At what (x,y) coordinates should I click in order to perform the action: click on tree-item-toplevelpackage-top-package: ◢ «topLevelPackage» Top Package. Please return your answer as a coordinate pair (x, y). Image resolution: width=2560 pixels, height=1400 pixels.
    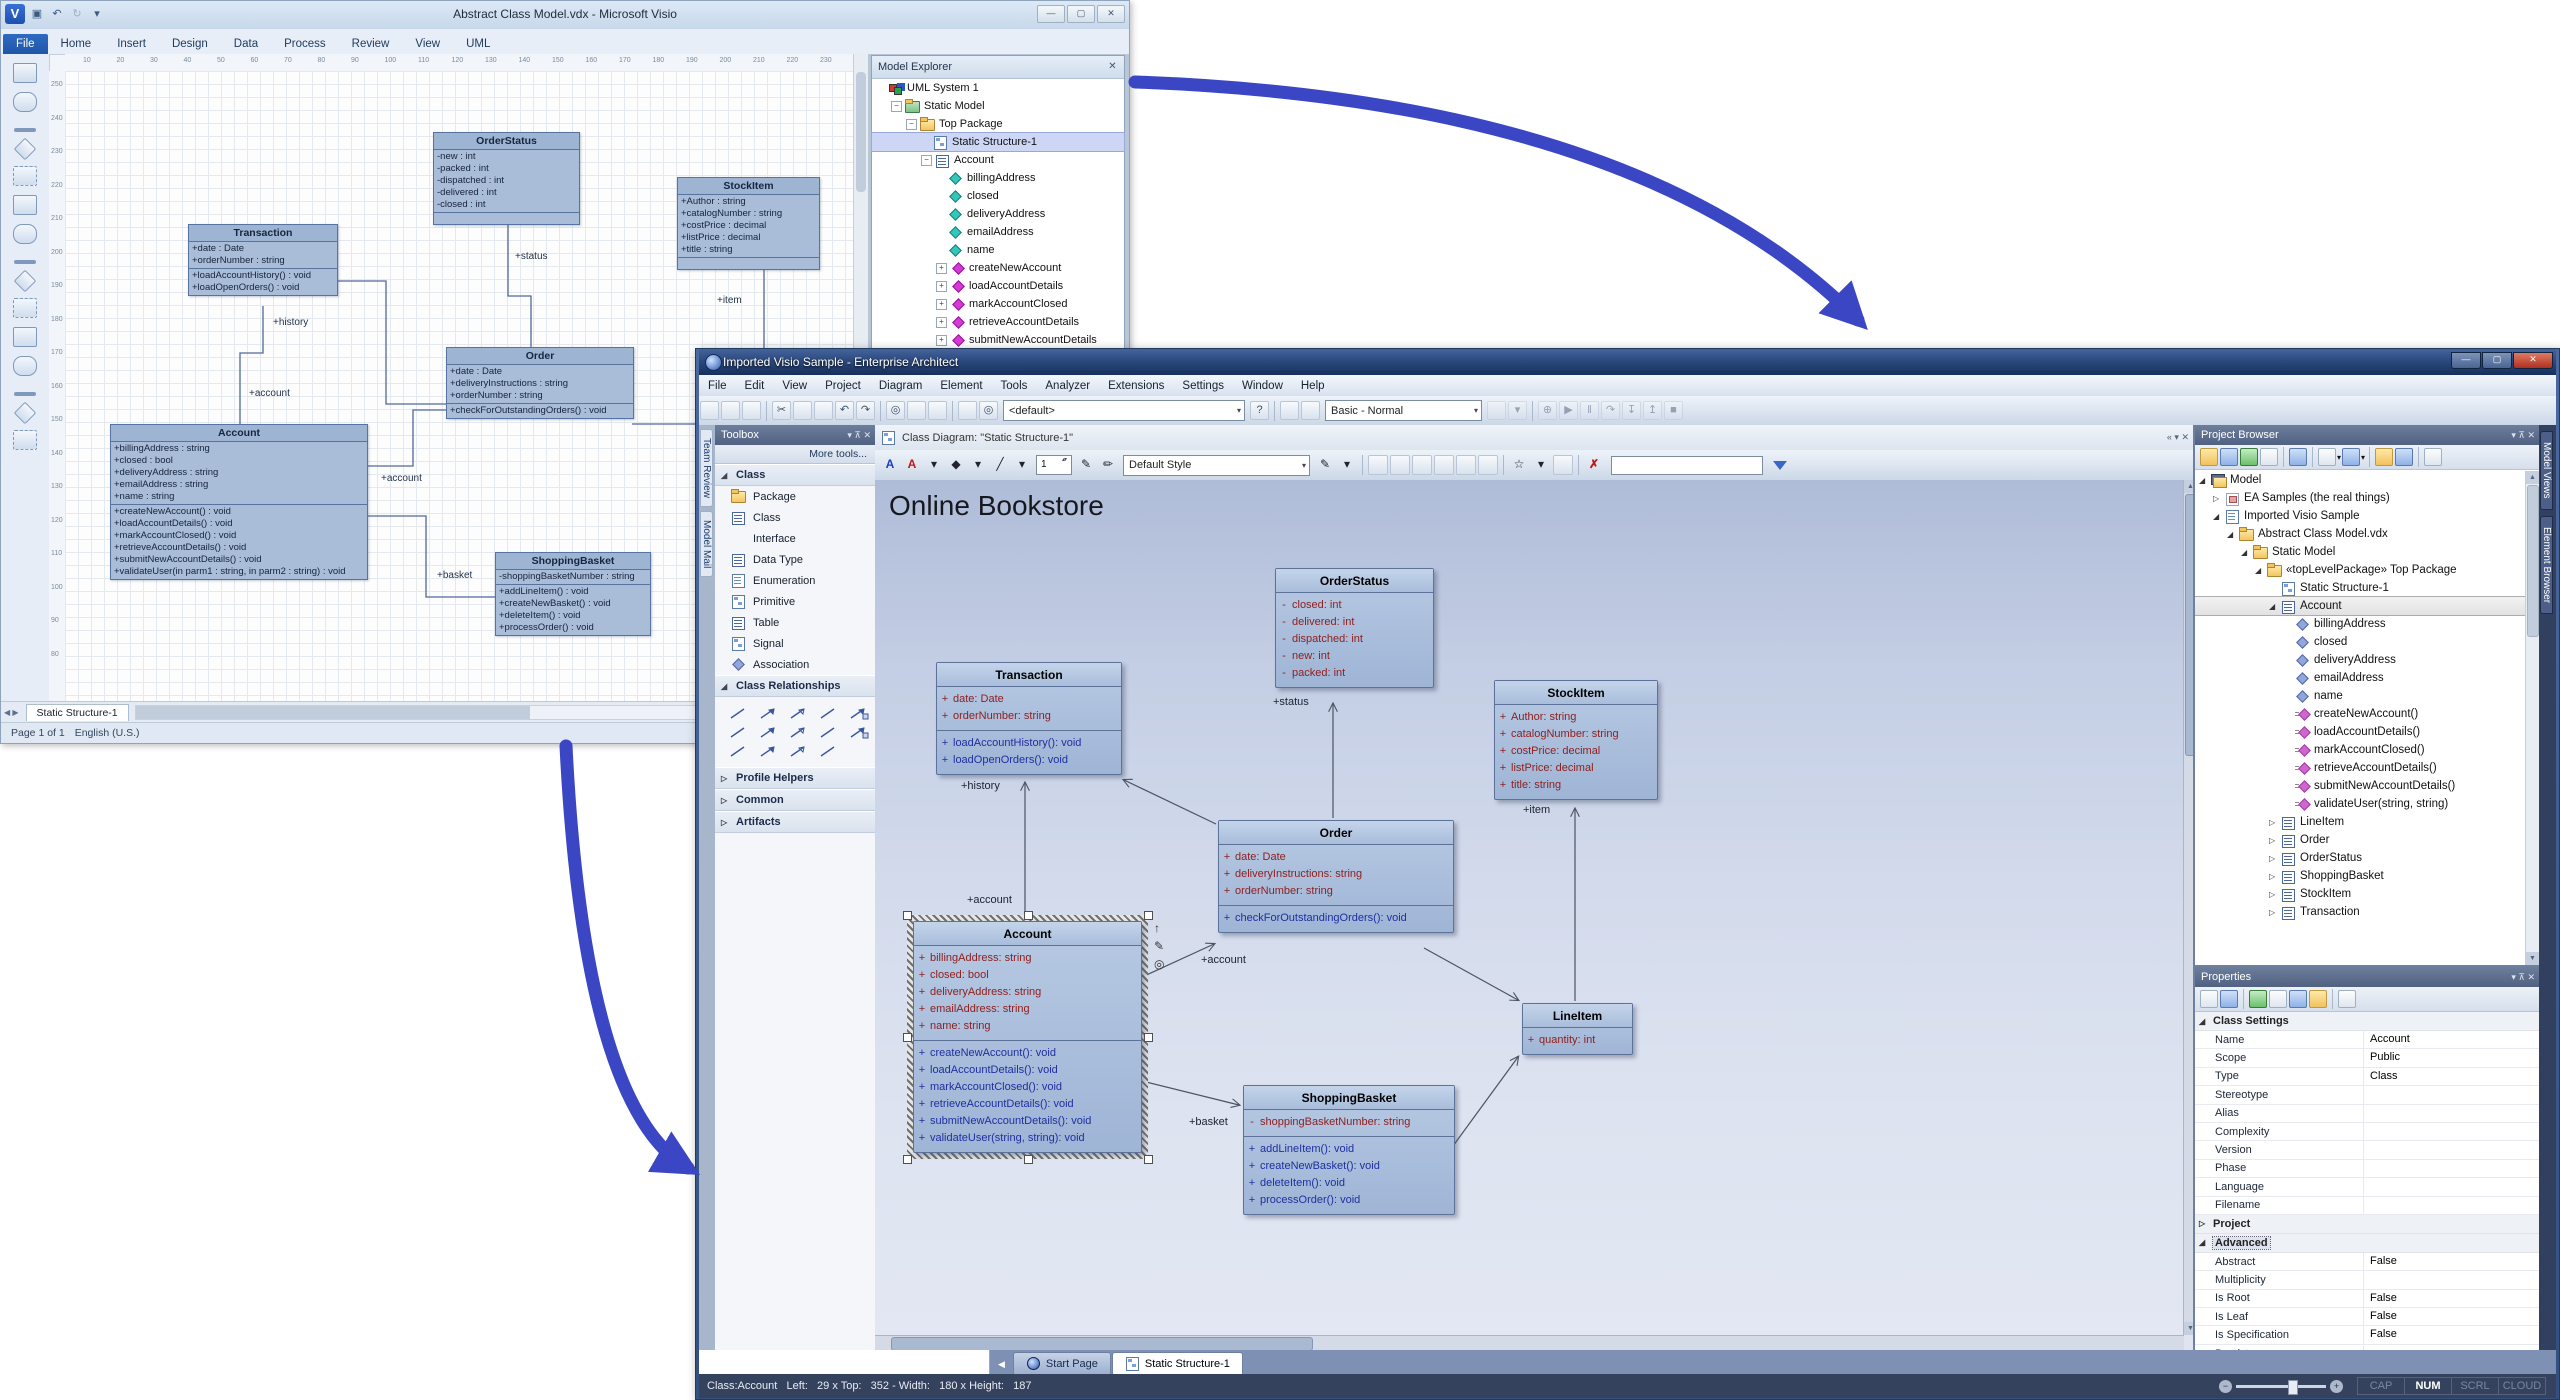
    Looking at the image, I should click on (2360, 570).